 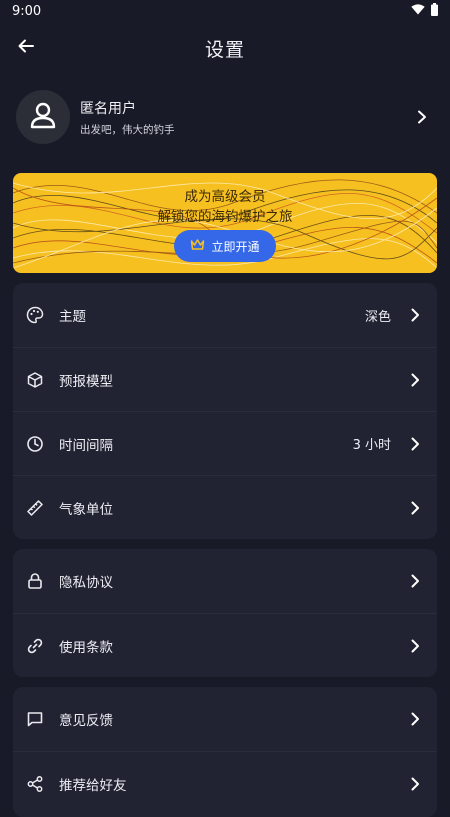 I want to click on row-terms-of-use-label: 使用条款, so click(x=86, y=647).